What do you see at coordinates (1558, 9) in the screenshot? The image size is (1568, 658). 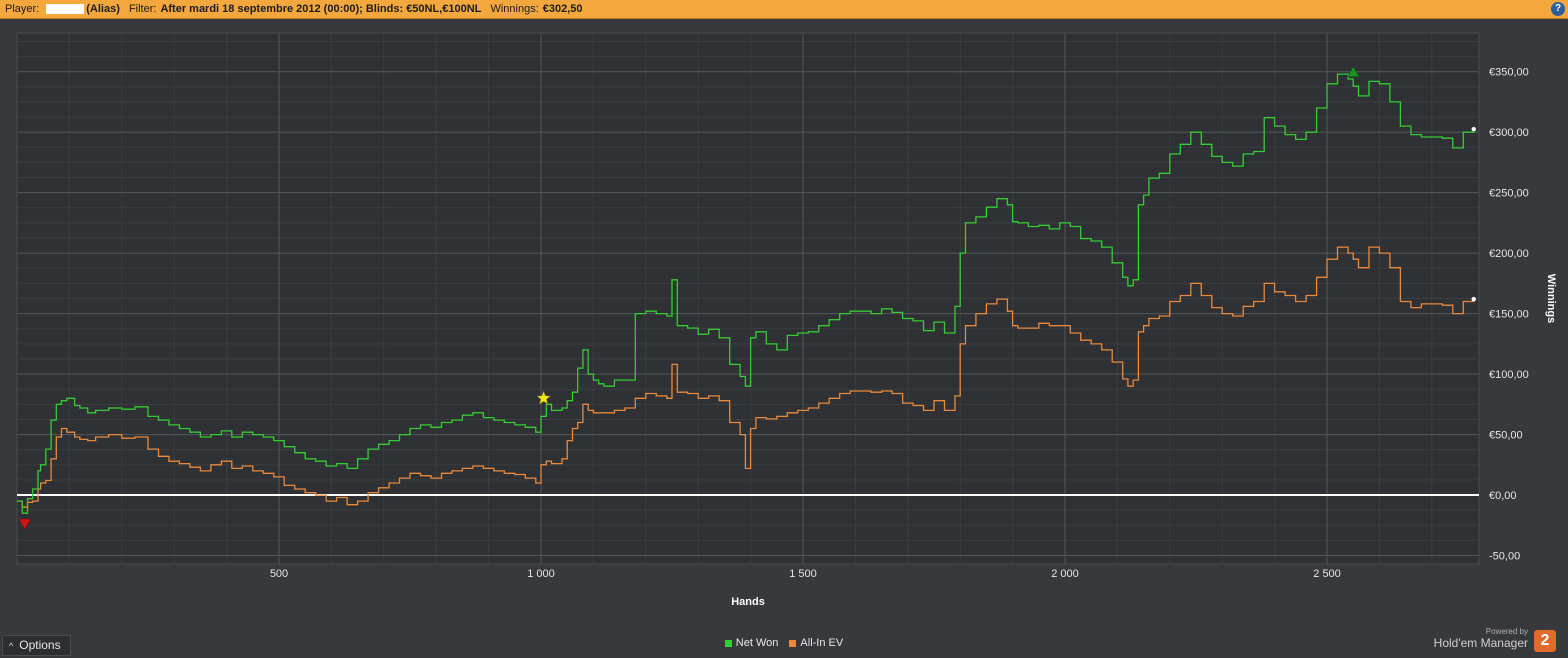 I see `help-icon: ?` at bounding box center [1558, 9].